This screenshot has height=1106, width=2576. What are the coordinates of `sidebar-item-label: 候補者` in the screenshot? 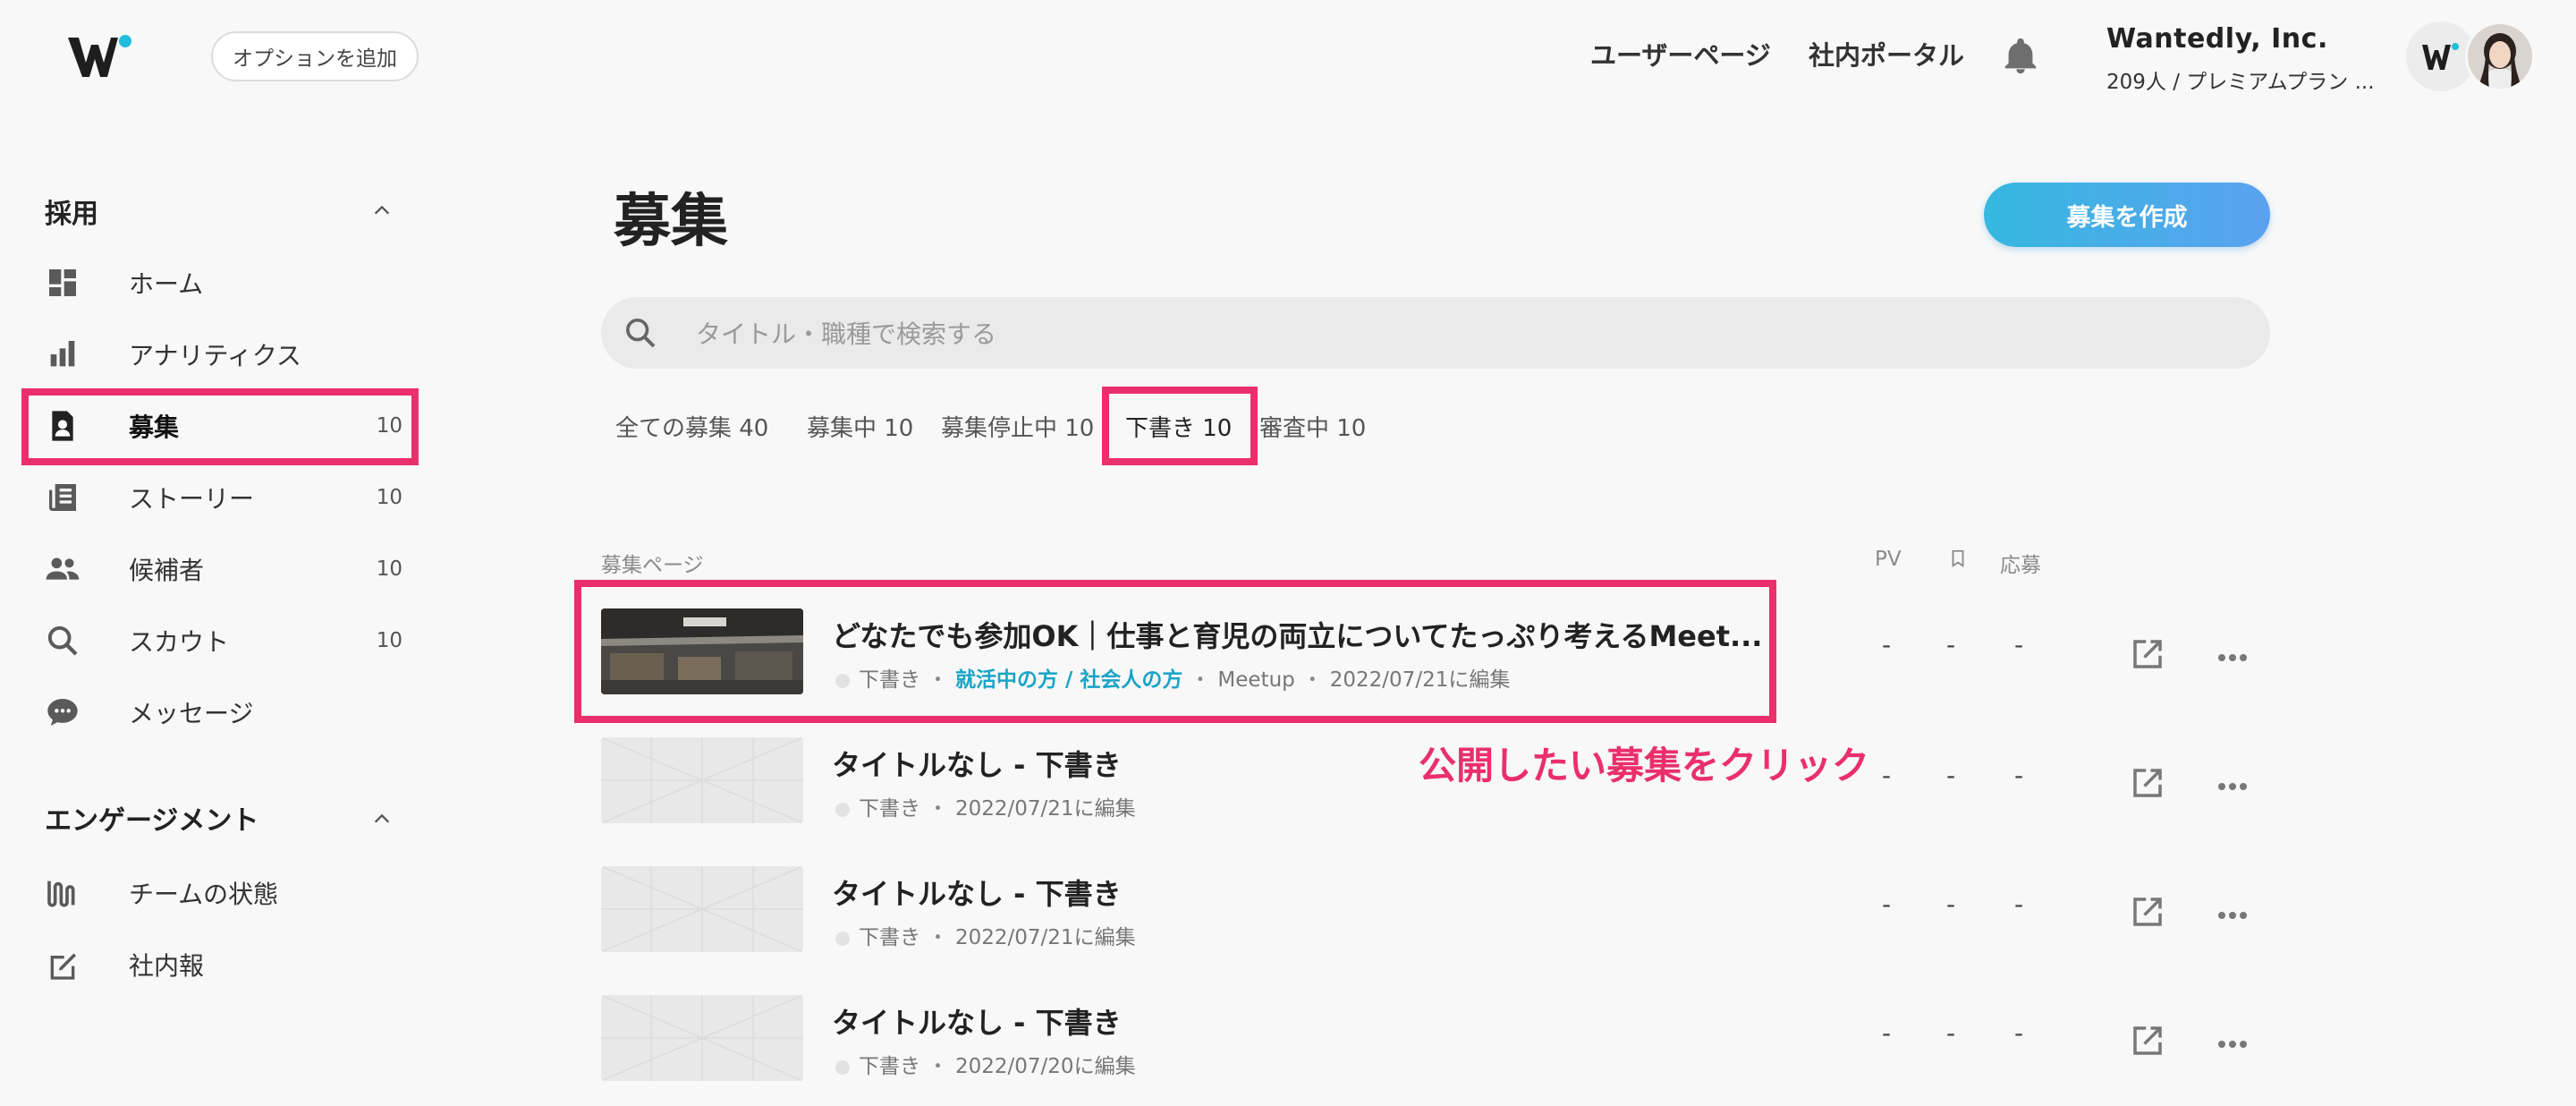 It's located at (167, 570).